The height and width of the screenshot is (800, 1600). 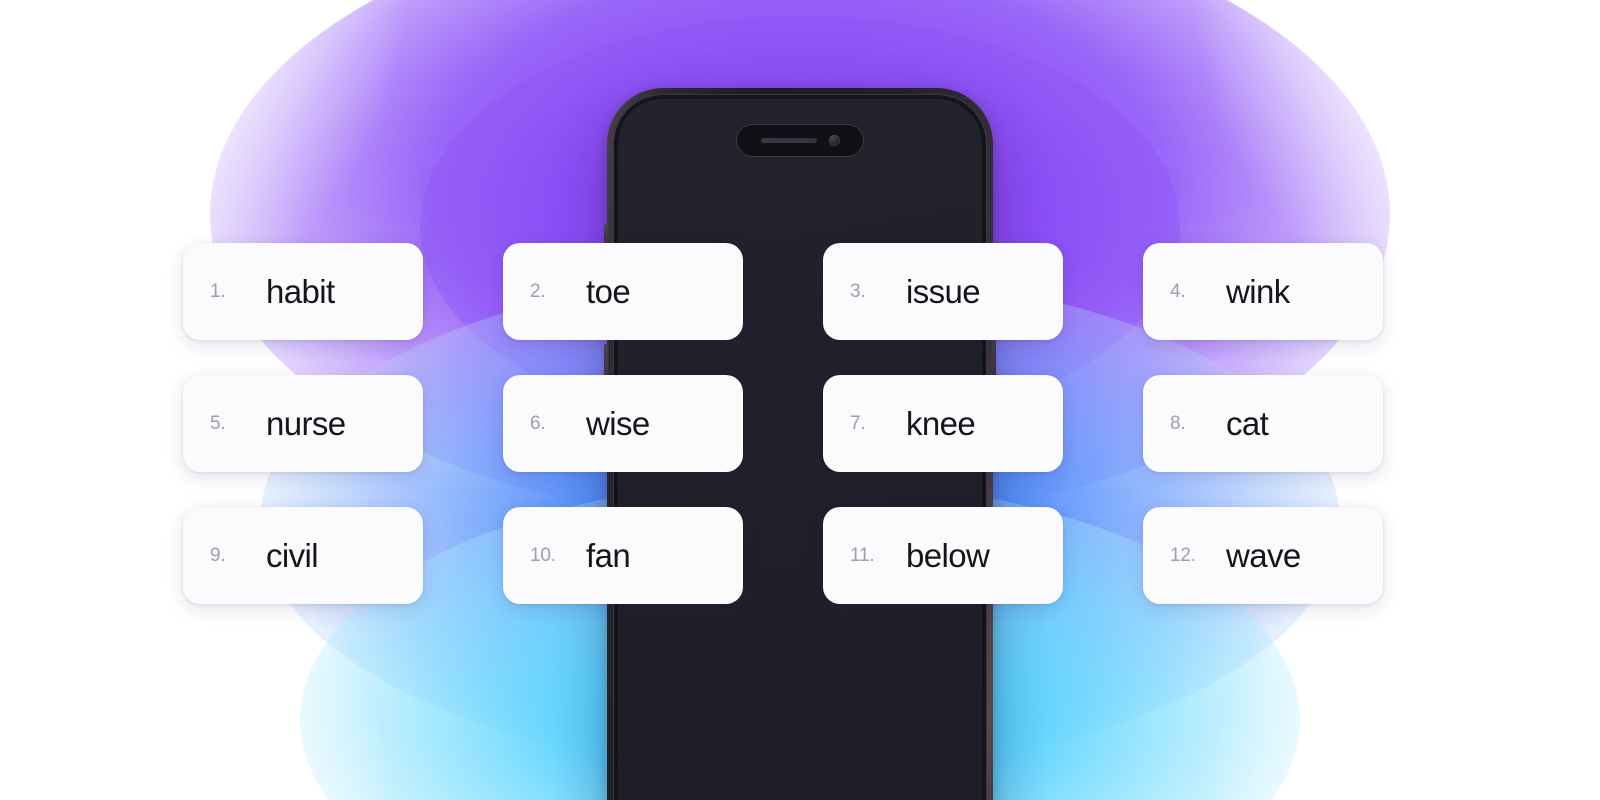 I want to click on word-card: 5. nurse, so click(x=303, y=423).